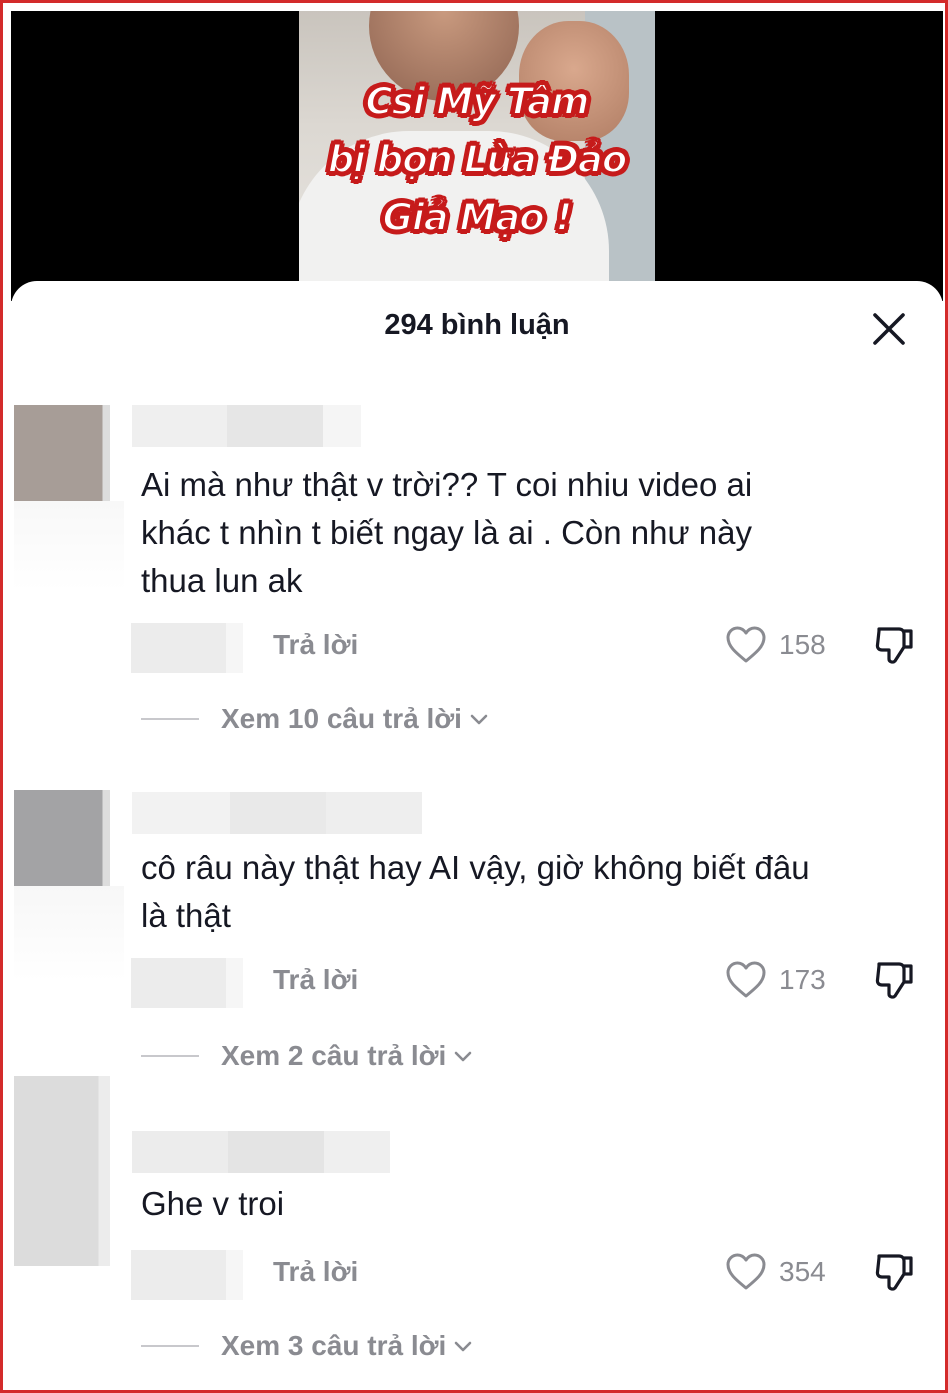  What do you see at coordinates (802, 1271) in the screenshot?
I see `like-count: 354` at bounding box center [802, 1271].